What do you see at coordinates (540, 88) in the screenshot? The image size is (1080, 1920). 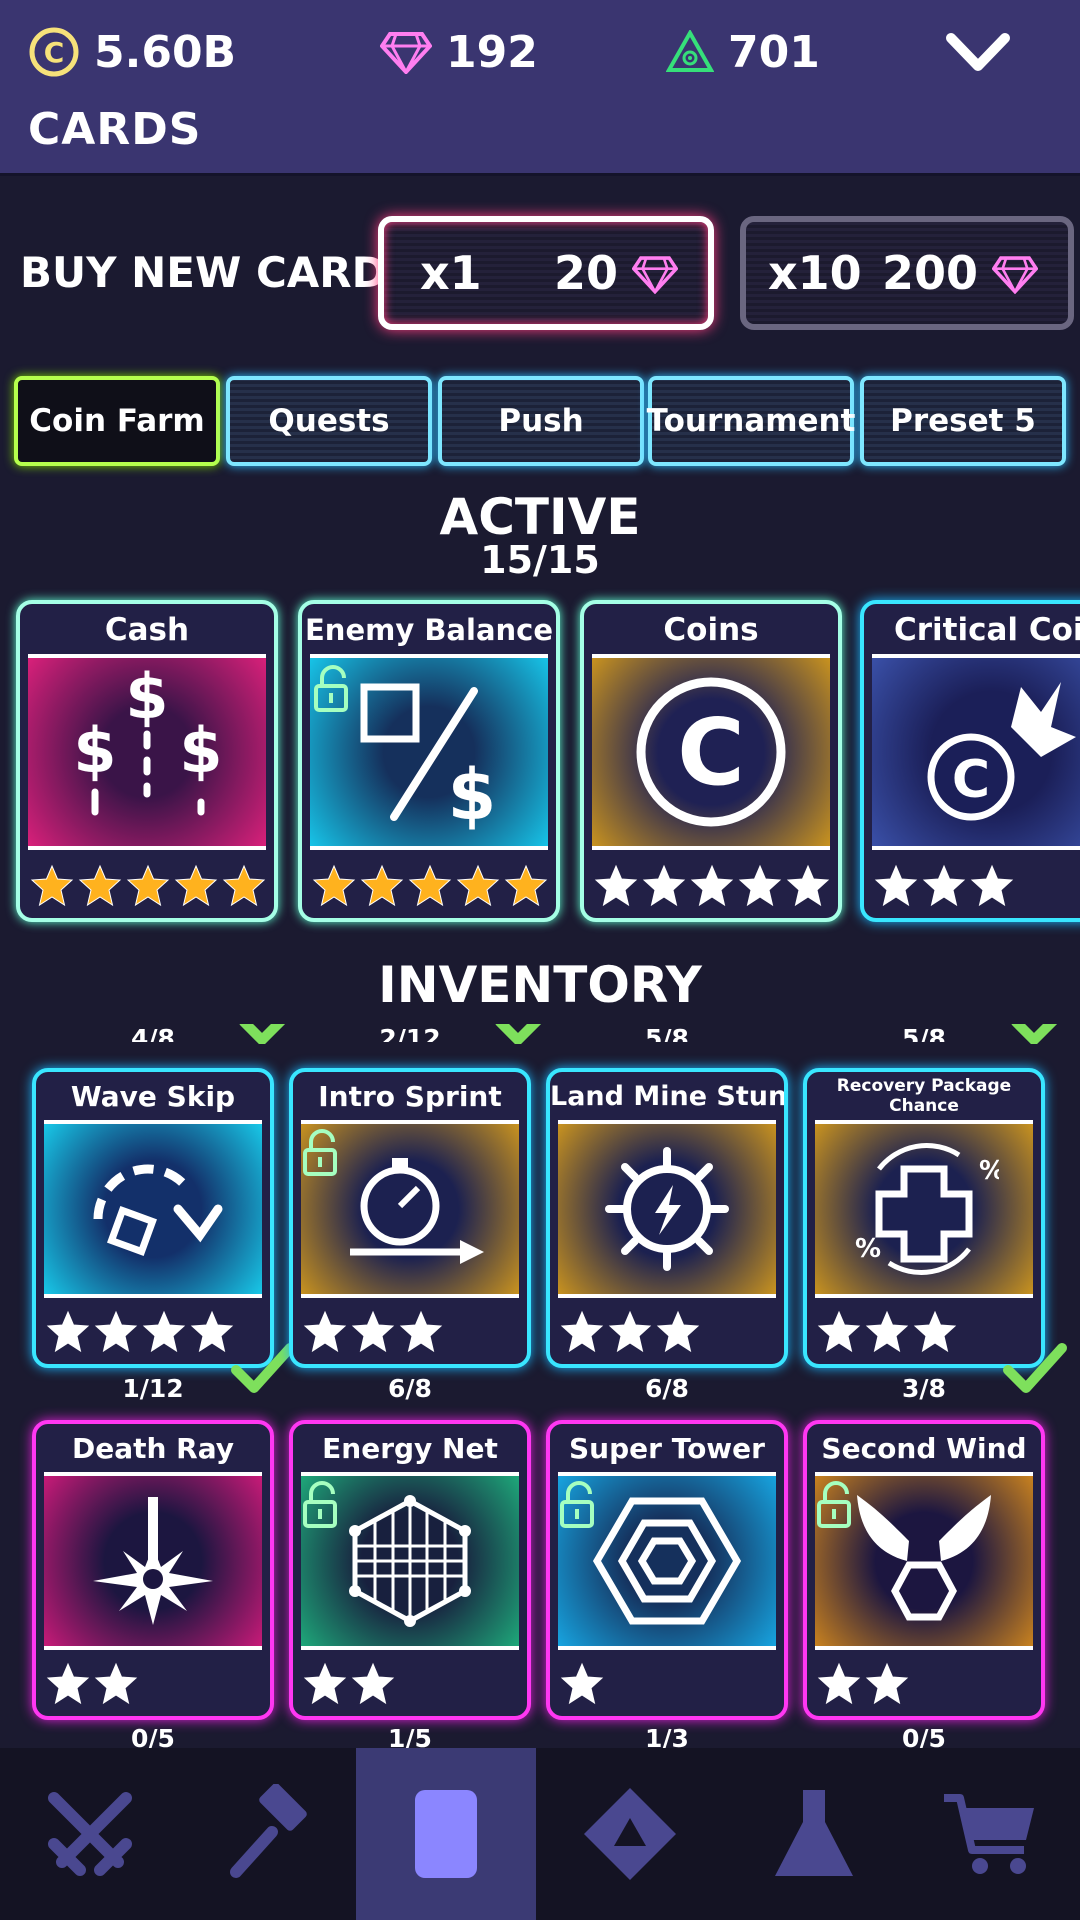 I see `top-bar: C 5.60B 192 701 CARDS` at bounding box center [540, 88].